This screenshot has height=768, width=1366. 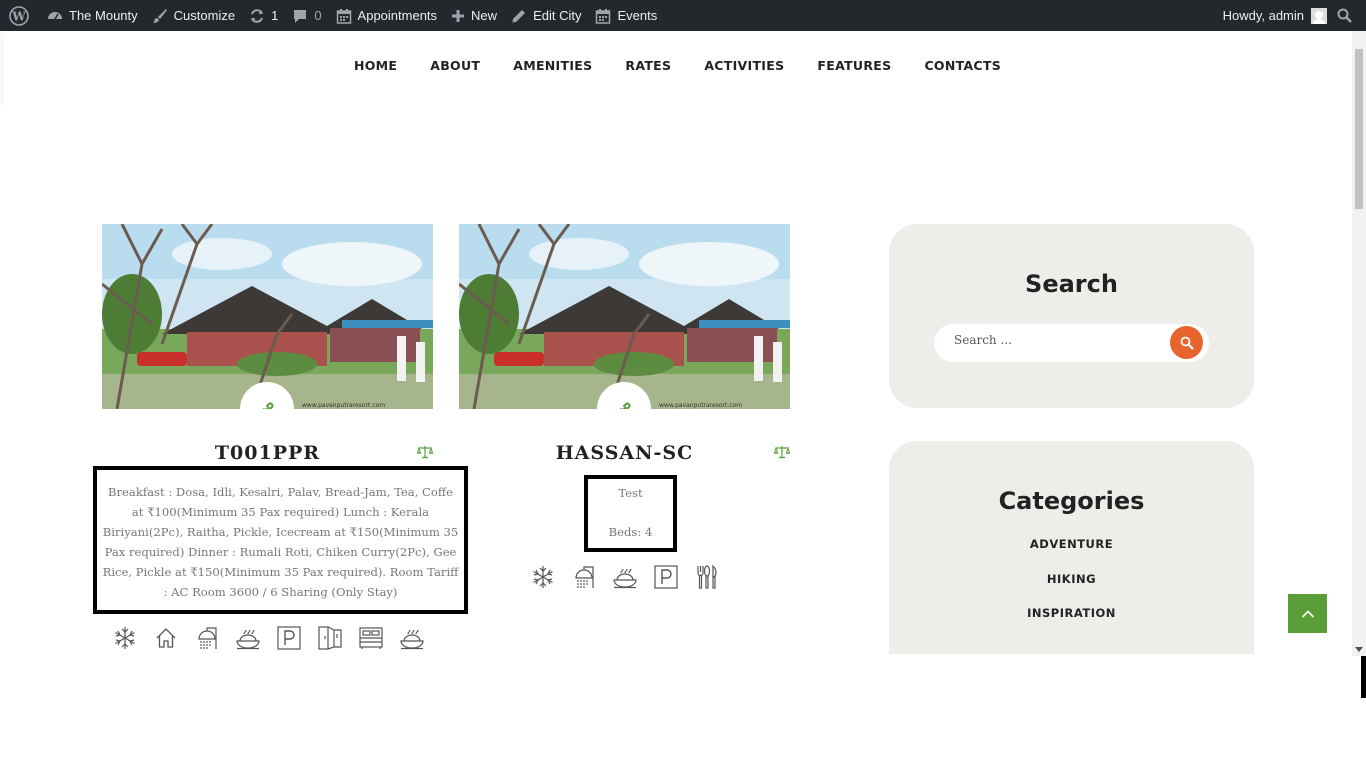 I want to click on nav-about: ABOUT, so click(x=455, y=65).